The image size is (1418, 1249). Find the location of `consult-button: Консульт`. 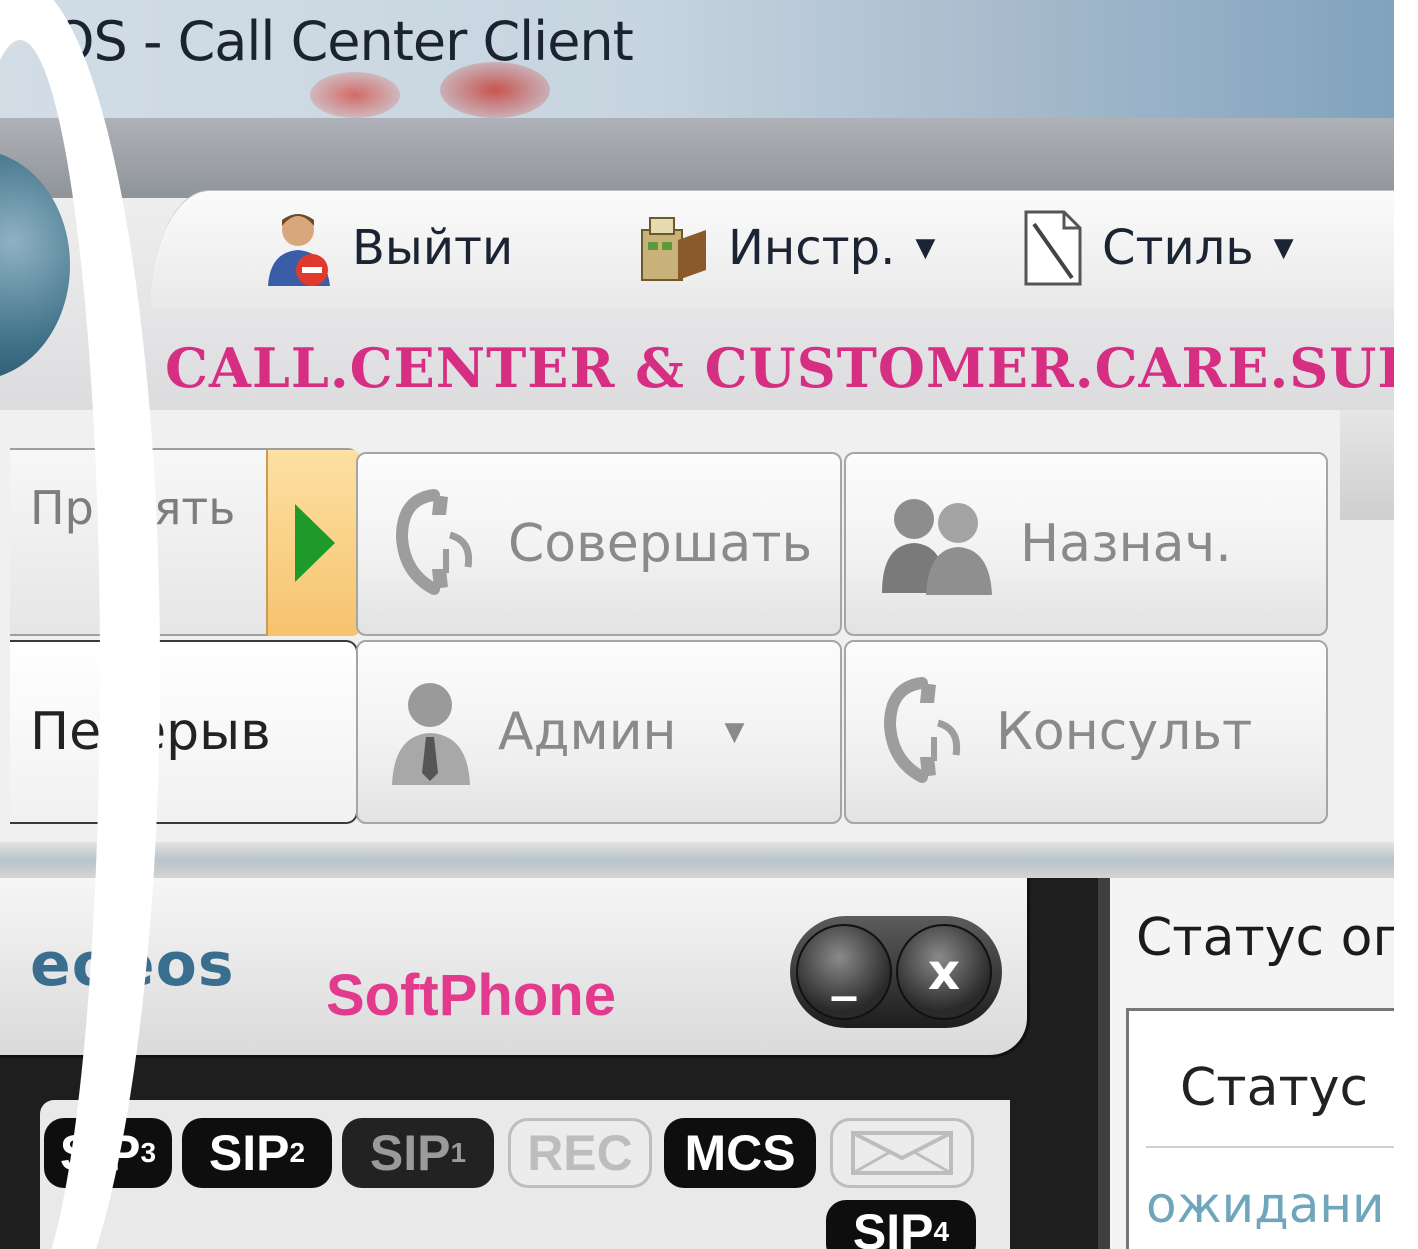

consult-button: Консульт is located at coordinates (1086, 732).